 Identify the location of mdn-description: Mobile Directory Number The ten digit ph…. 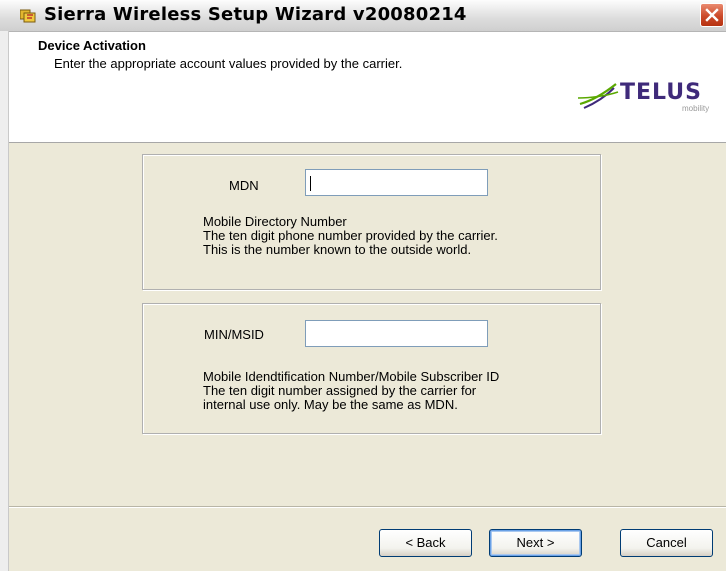
(350, 236).